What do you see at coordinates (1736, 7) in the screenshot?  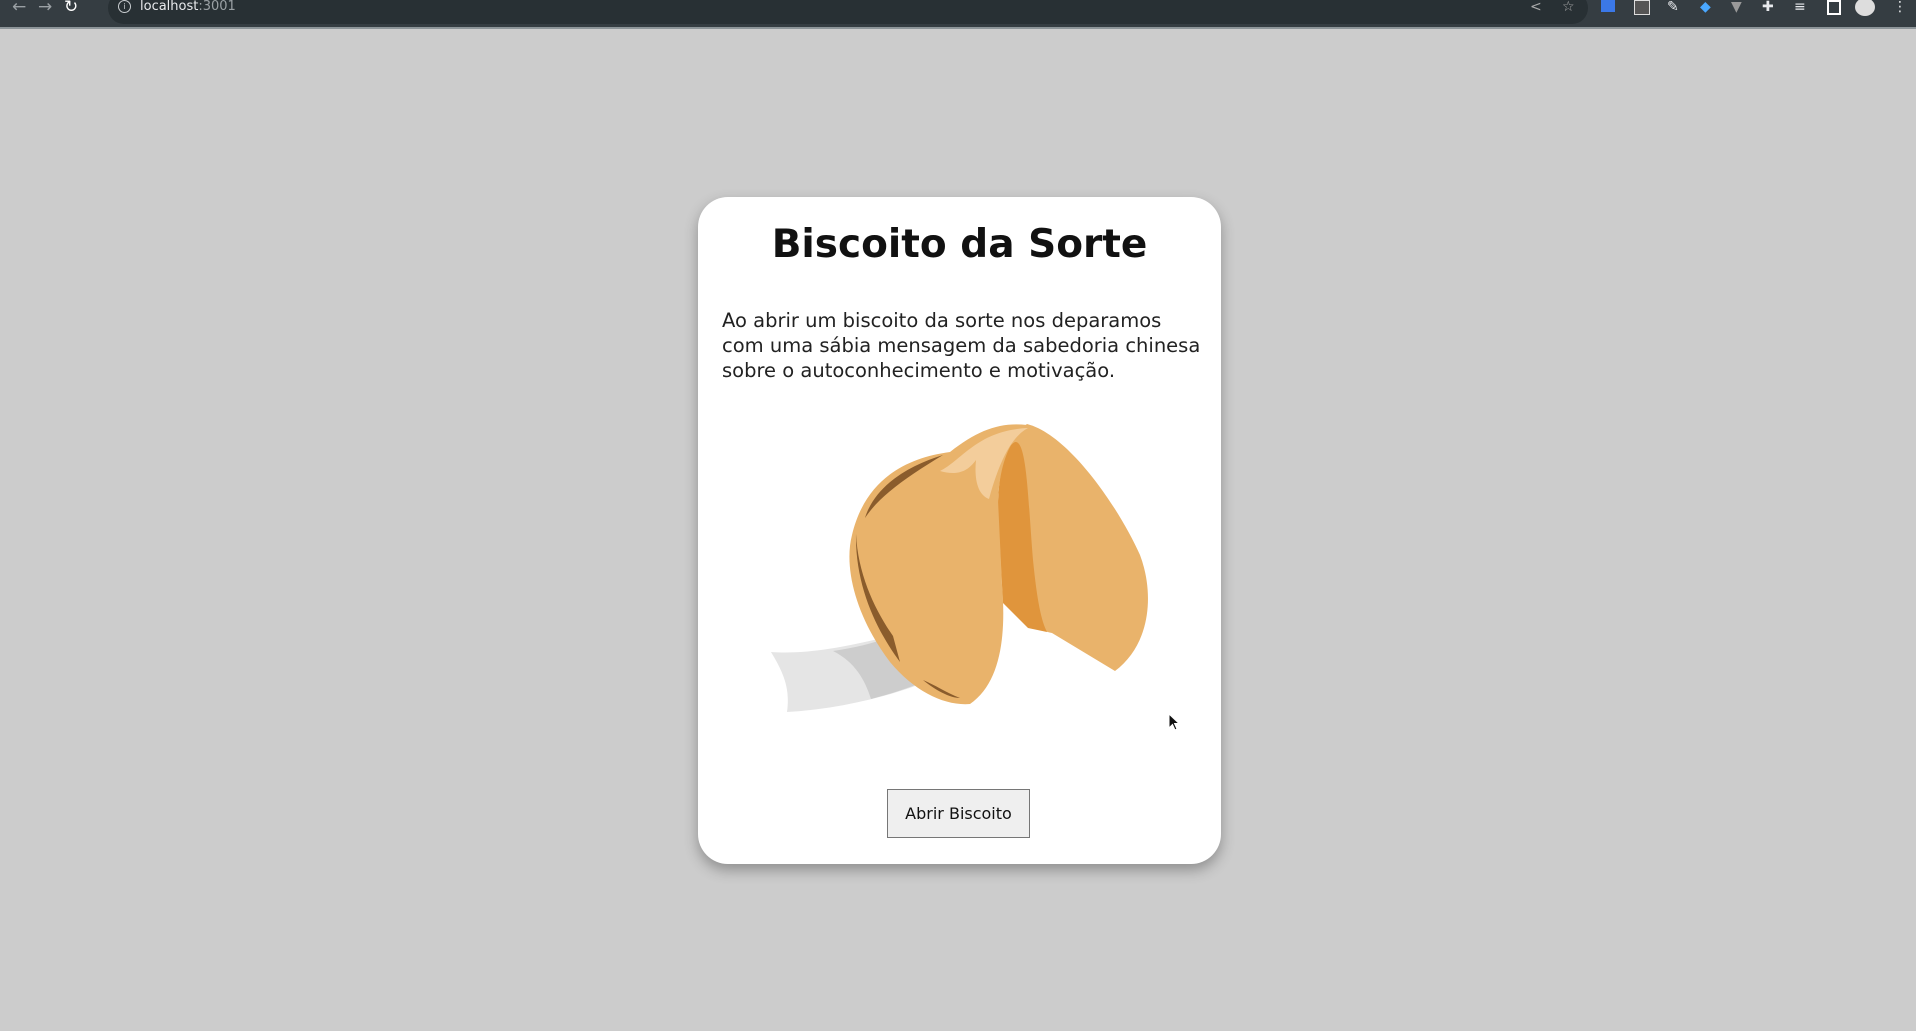 I see `vue-extension-icon: ▼` at bounding box center [1736, 7].